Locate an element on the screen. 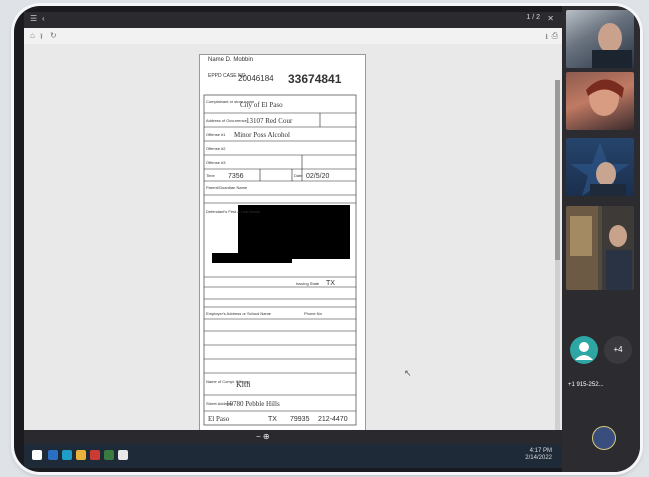  home-icon: ⌂ is located at coordinates (32, 35).